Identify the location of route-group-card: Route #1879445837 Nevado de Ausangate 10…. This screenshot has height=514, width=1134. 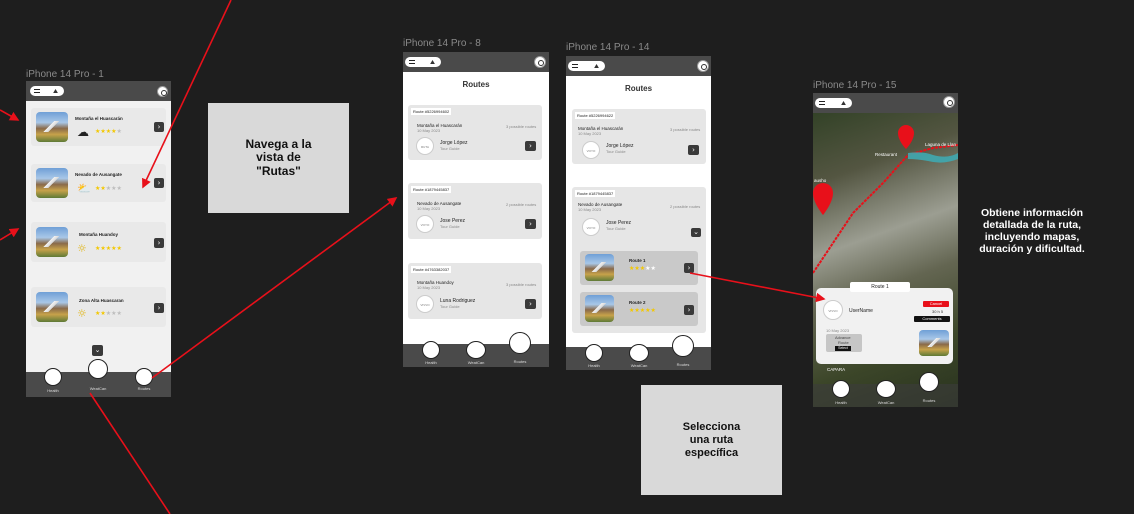
(475, 211).